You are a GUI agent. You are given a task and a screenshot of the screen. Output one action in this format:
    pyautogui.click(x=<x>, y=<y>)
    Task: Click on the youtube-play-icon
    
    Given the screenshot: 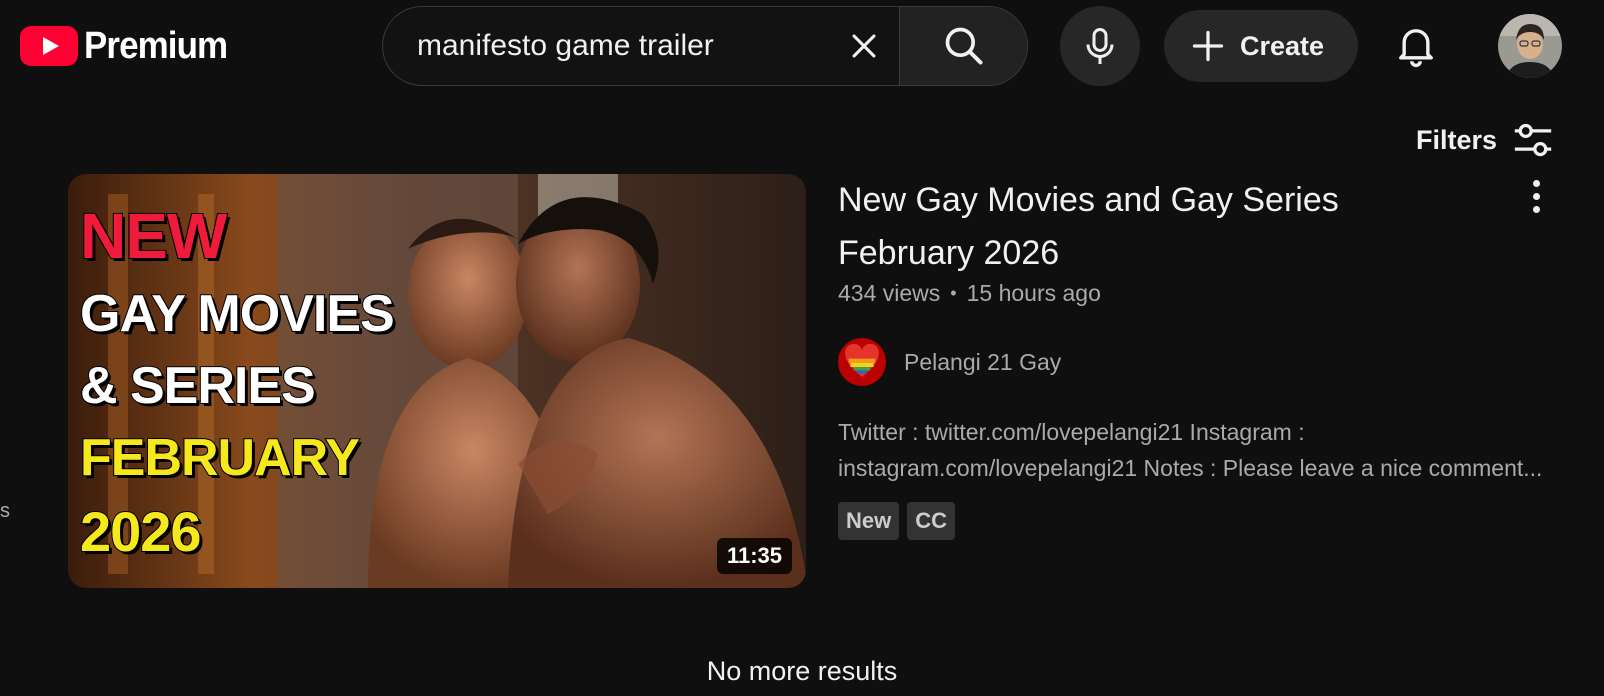 What is the action you would take?
    pyautogui.click(x=49, y=46)
    